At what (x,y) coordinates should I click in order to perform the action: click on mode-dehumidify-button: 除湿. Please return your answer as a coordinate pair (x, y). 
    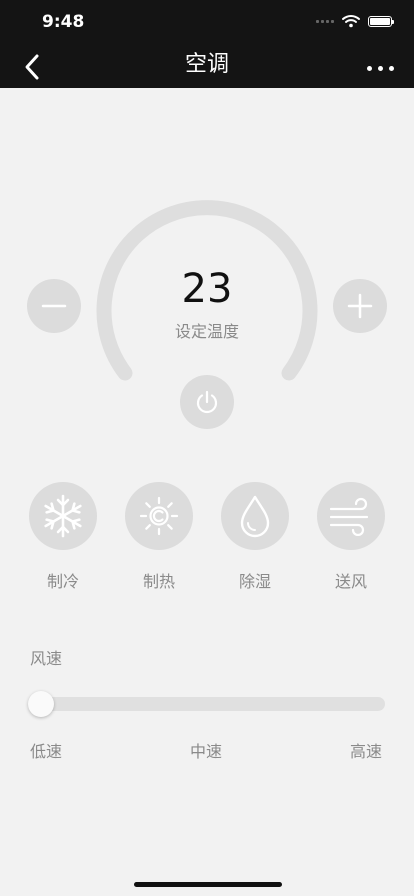
    Looking at the image, I should click on (255, 537).